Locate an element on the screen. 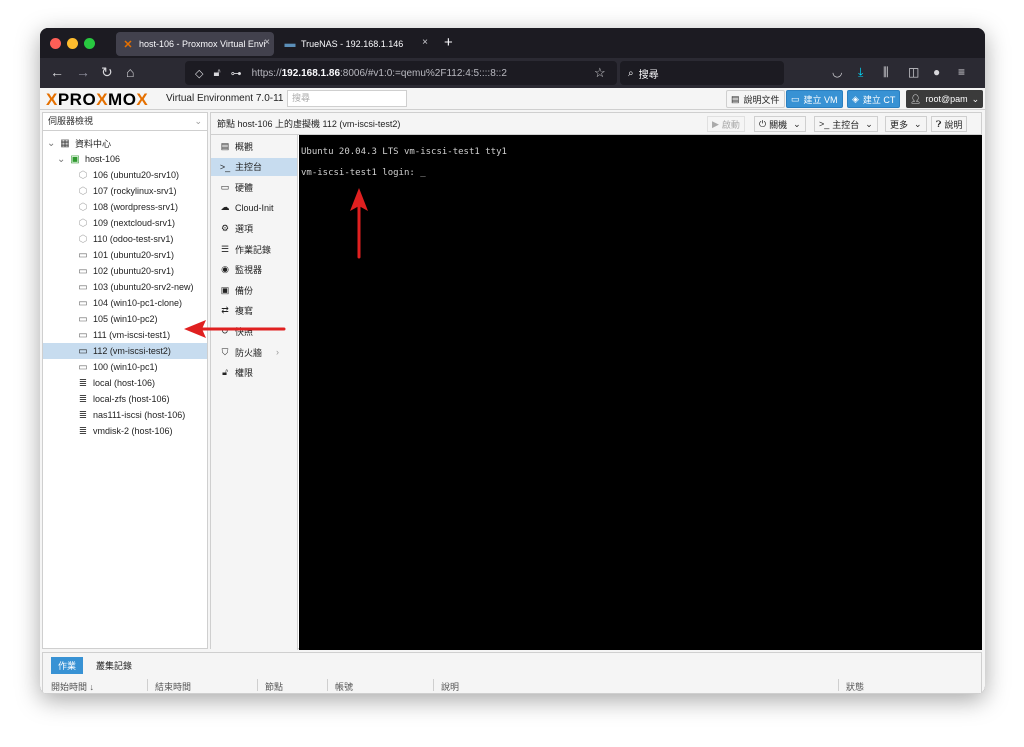  menu-icon: ≡ is located at coordinates (961, 72).